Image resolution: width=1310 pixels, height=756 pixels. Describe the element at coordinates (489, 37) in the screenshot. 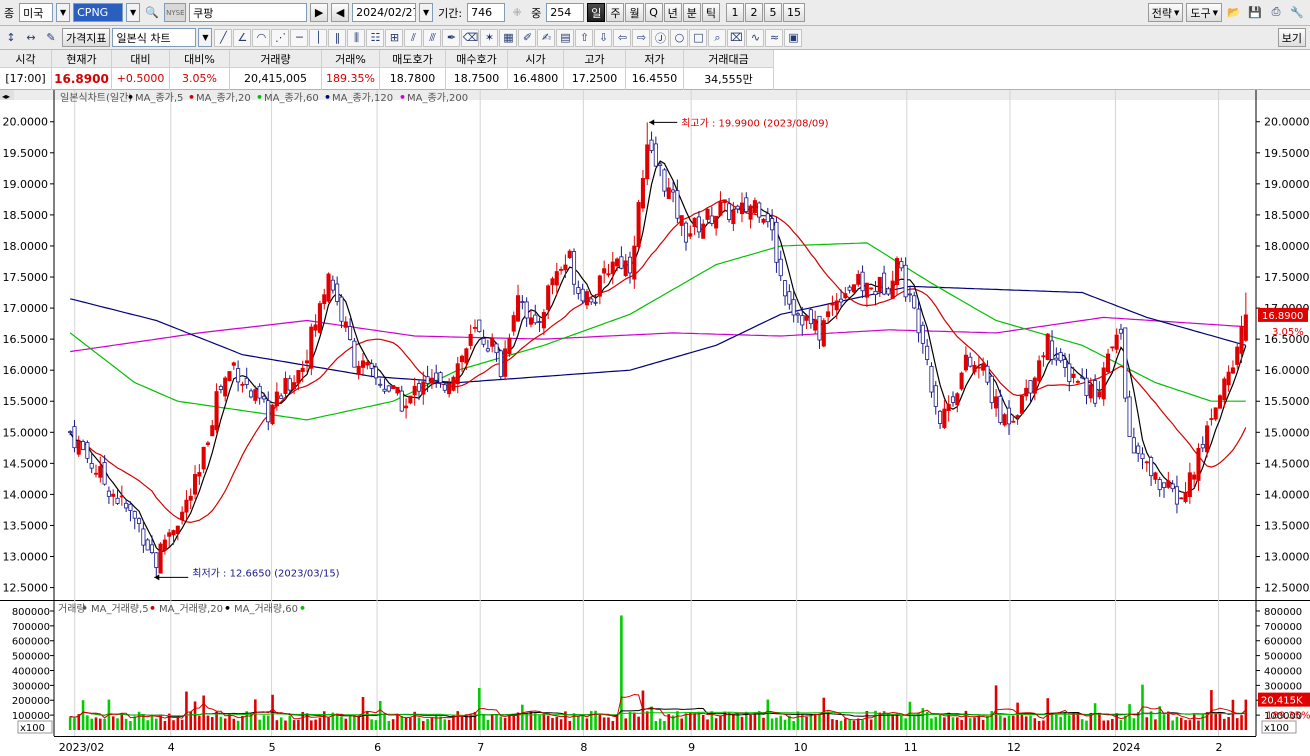

I see `magic-tool-icon: ✶` at that location.